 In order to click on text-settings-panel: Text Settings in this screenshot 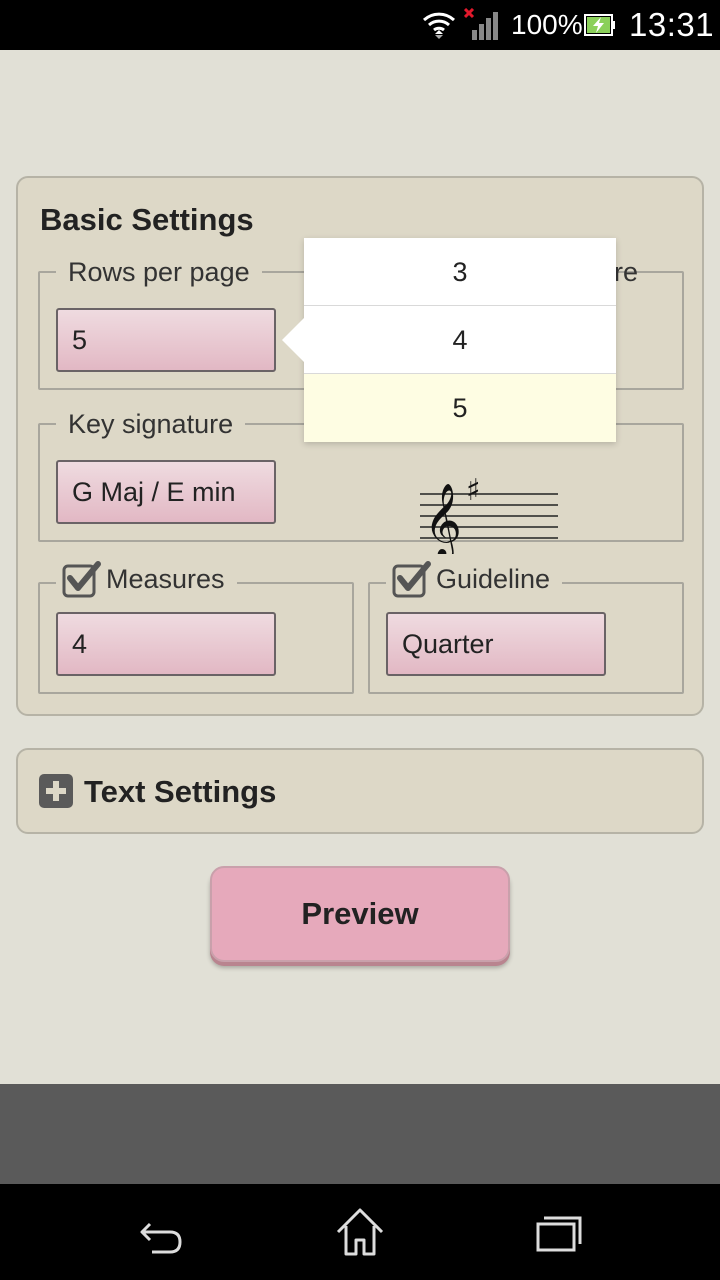, I will do `click(360, 791)`.